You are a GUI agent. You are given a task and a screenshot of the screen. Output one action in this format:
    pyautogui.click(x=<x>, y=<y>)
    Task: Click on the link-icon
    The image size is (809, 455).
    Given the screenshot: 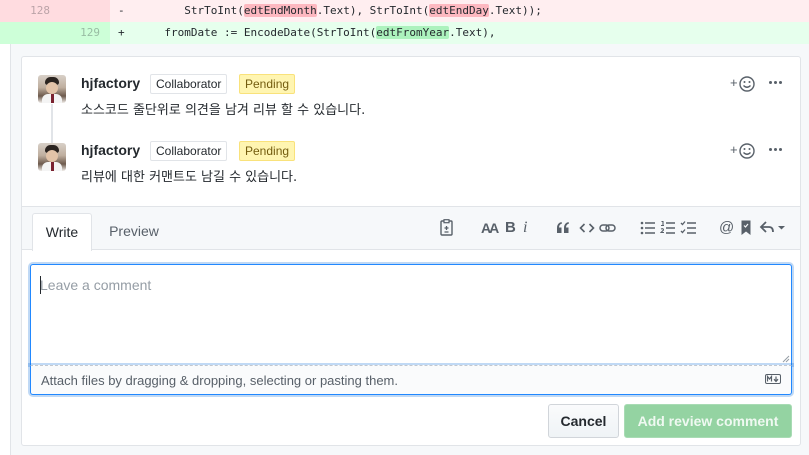 What is the action you would take?
    pyautogui.click(x=607, y=228)
    